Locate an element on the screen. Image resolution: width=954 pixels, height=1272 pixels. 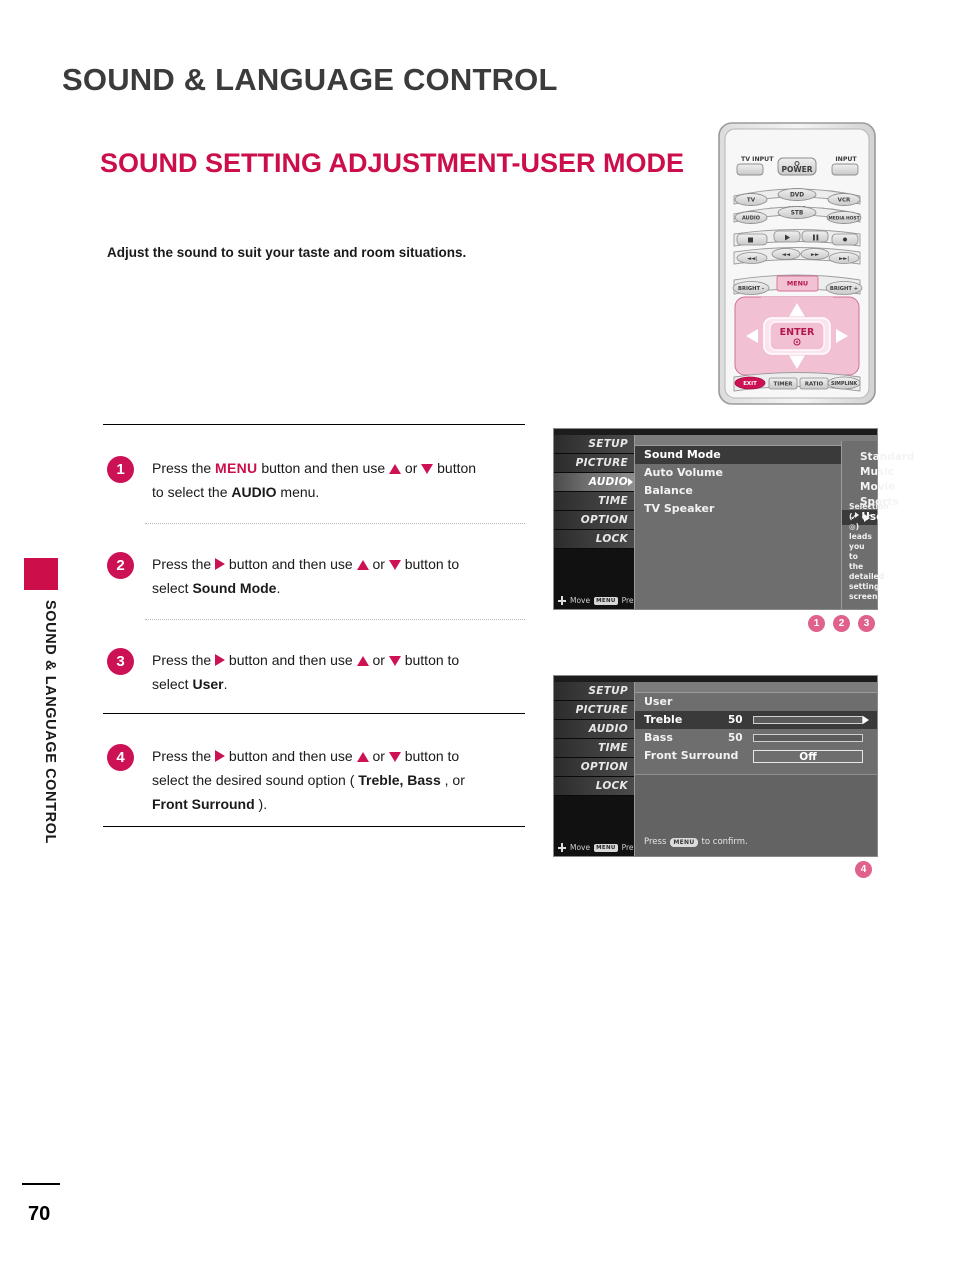
front-surround-select: Off is located at coordinates (808, 756).